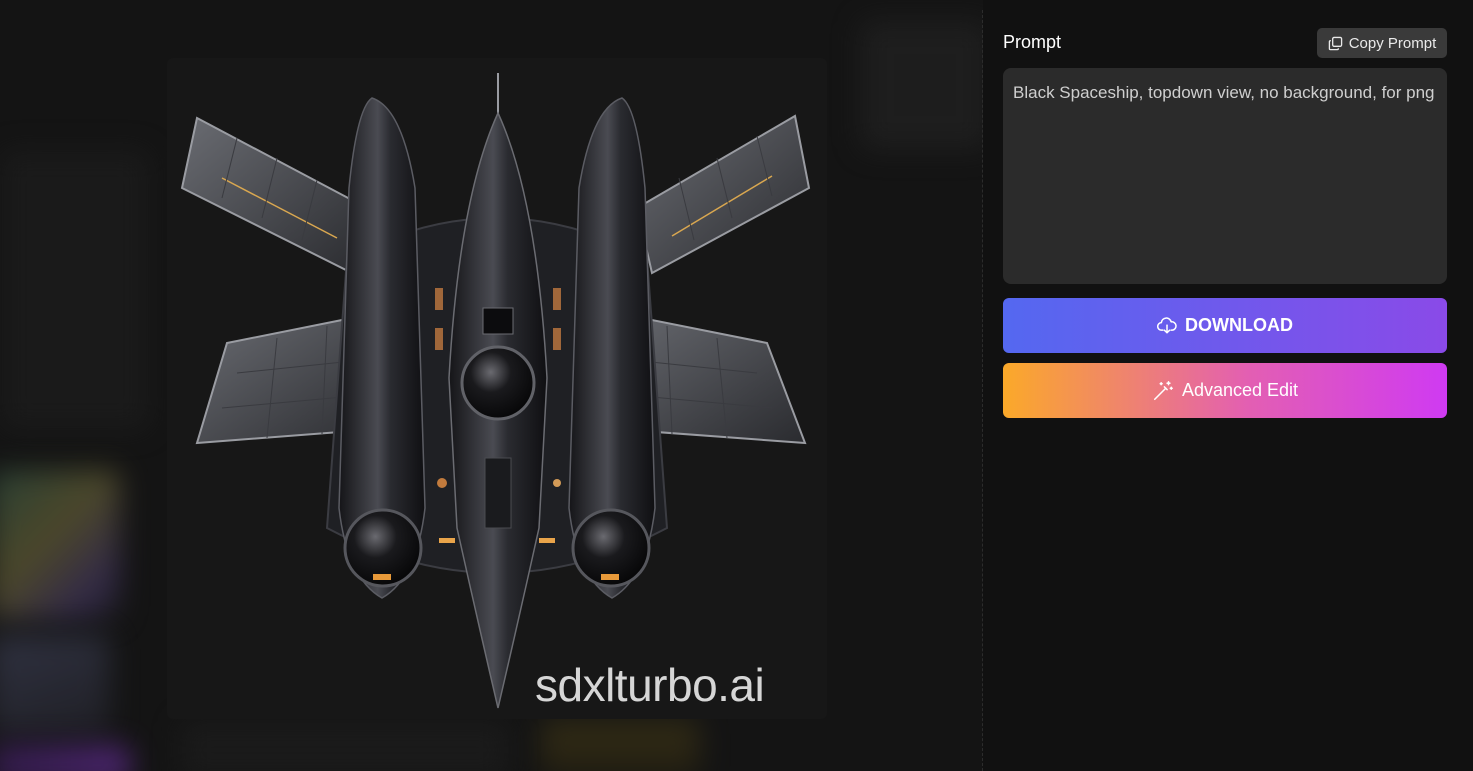 The height and width of the screenshot is (771, 1473). I want to click on right-engine, so click(612, 348).